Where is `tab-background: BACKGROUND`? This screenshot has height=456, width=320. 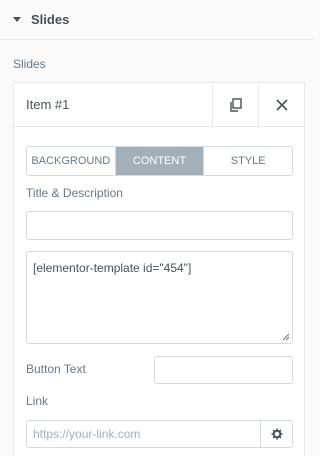
tab-background: BACKGROUND is located at coordinates (71, 161).